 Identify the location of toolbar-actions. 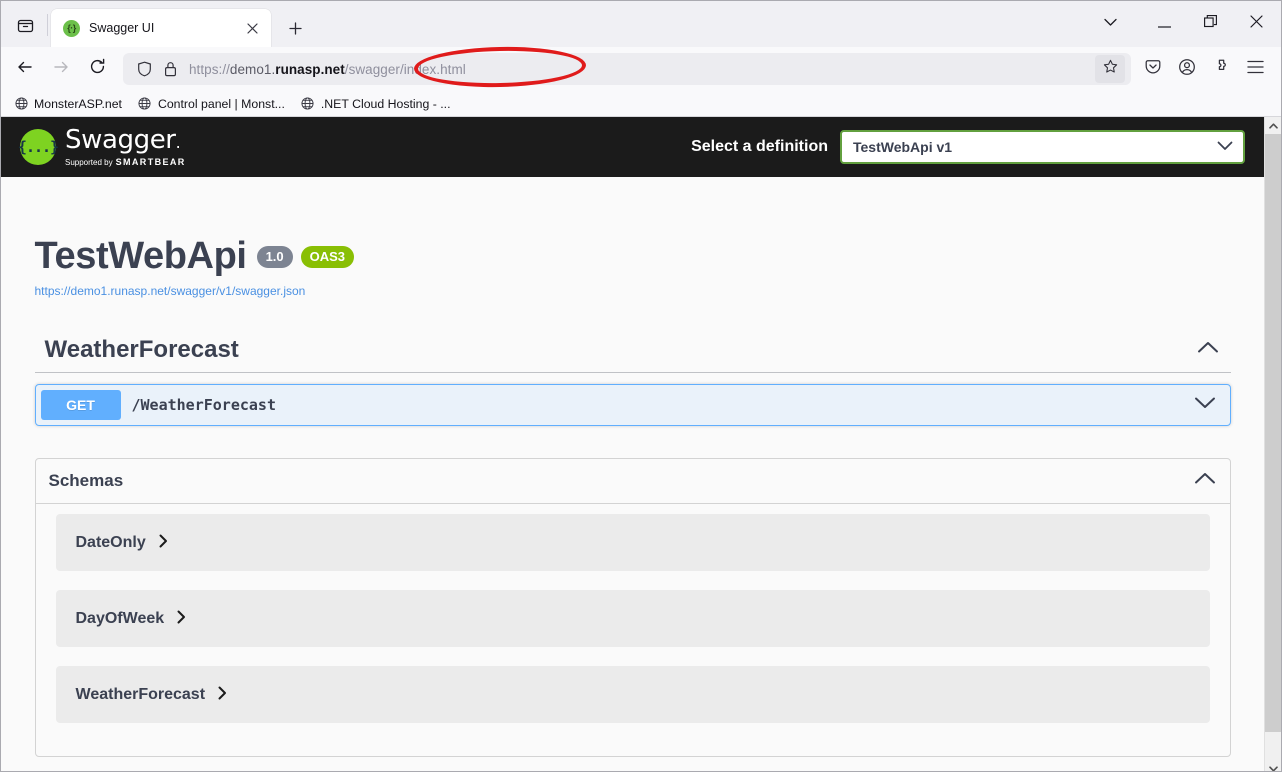
(1205, 69).